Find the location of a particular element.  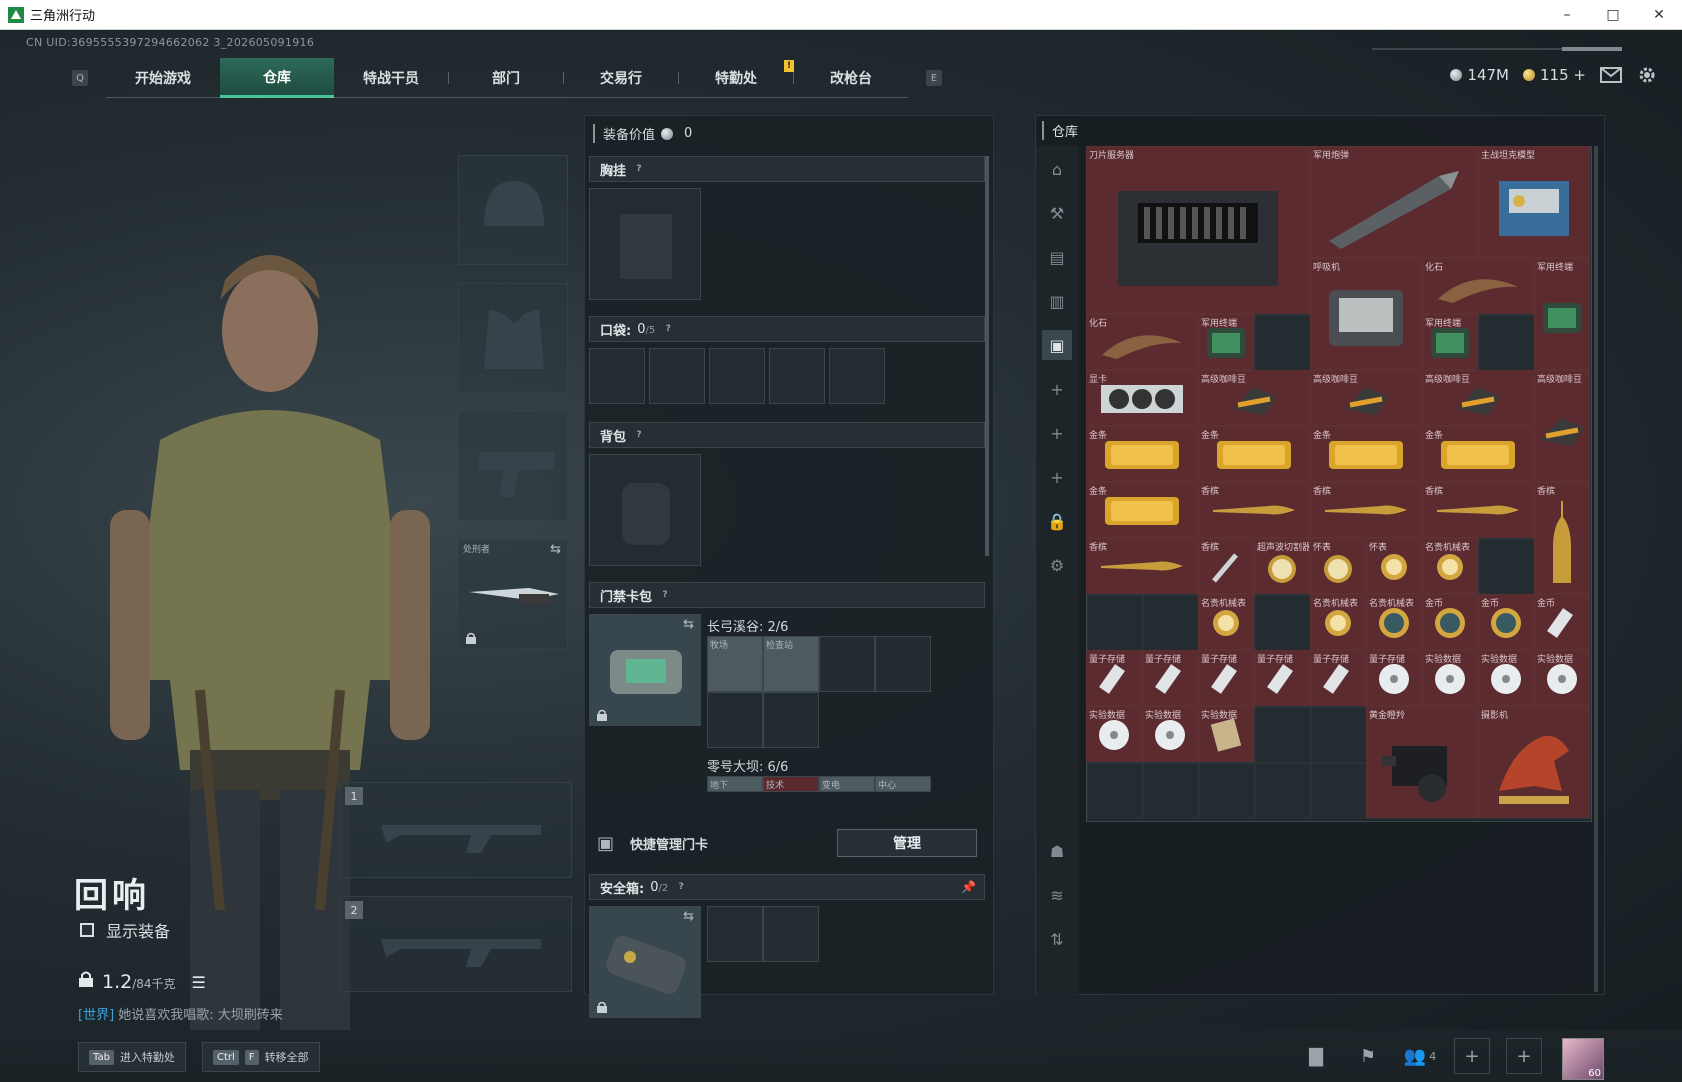

flag-icon: ⚑ is located at coordinates (1368, 1056).